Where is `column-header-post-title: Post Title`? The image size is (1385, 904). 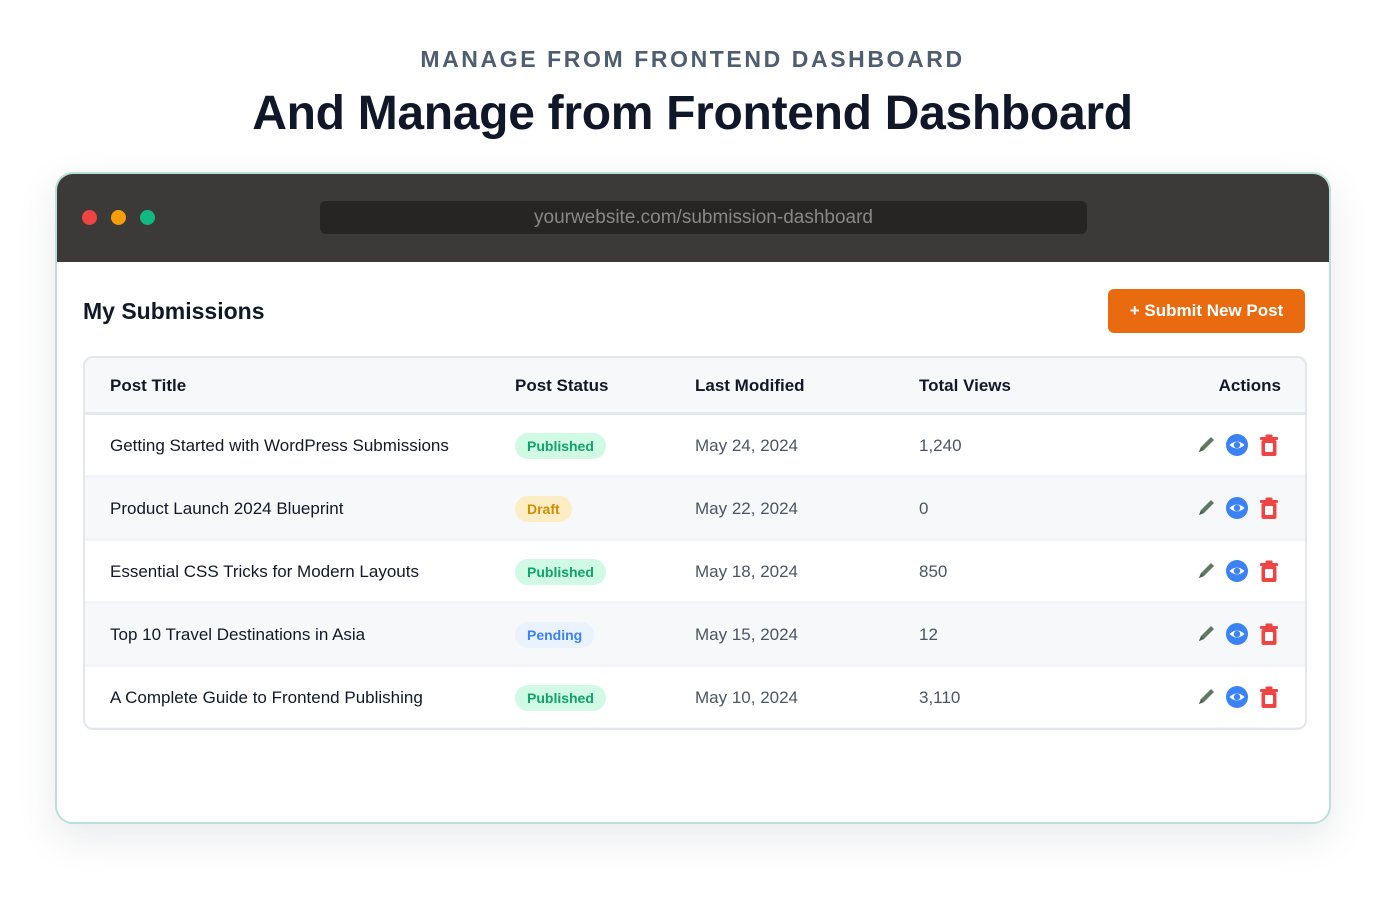
column-header-post-title: Post Title is located at coordinates (148, 385).